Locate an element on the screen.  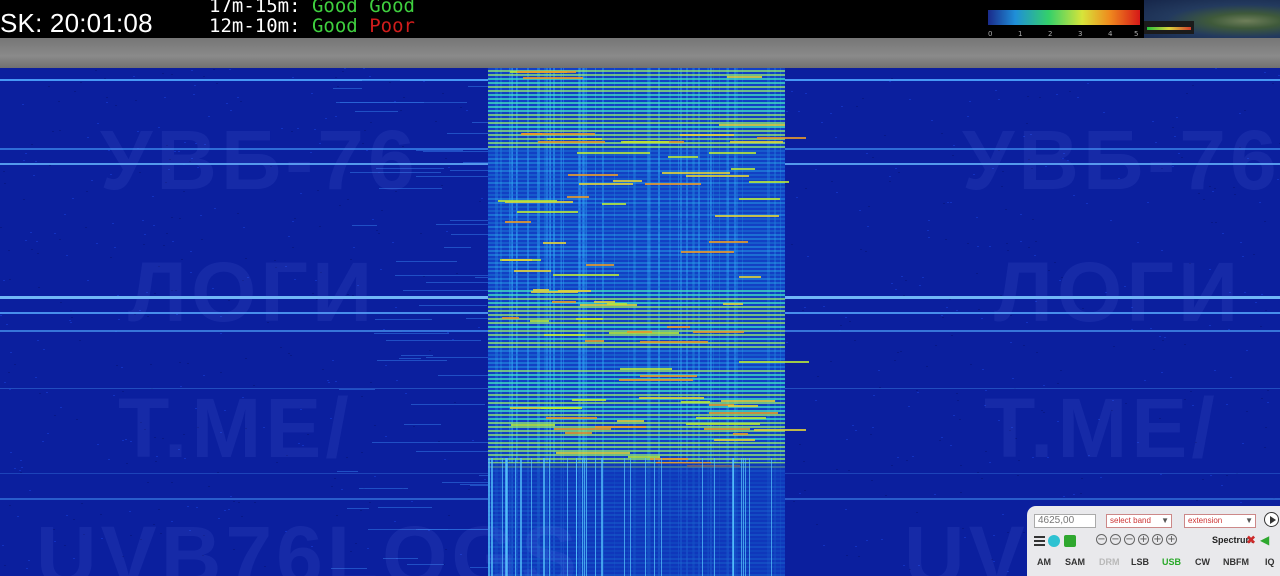
play-icon is located at coordinates (1271, 519).